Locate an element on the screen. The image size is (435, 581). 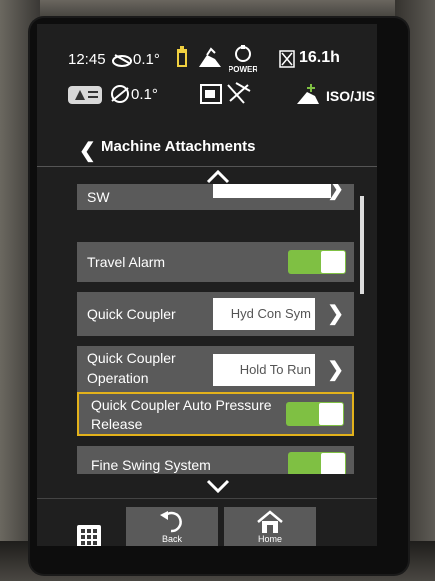
setting-label: Fine Swing System is located at coordinates (151, 465).